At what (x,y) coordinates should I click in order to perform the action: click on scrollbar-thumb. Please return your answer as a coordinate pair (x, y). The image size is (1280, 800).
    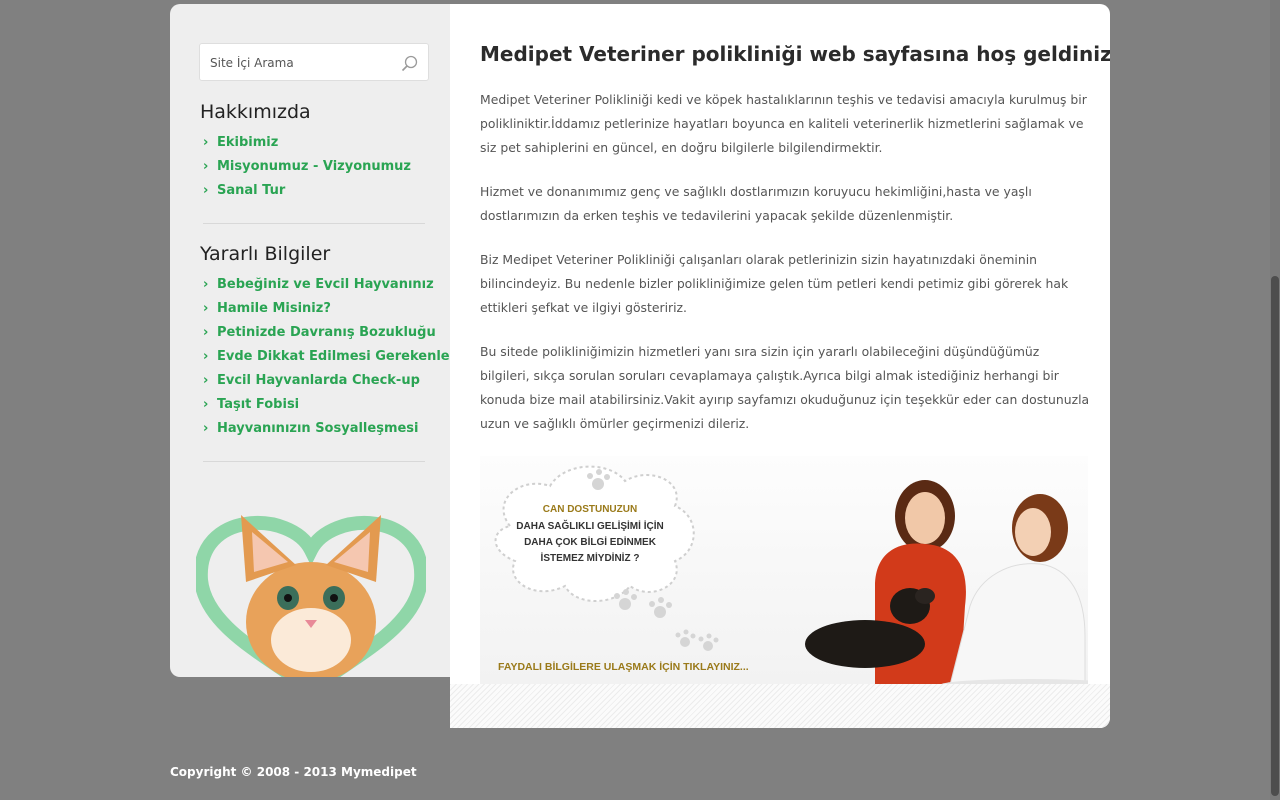
    Looking at the image, I should click on (1275, 536).